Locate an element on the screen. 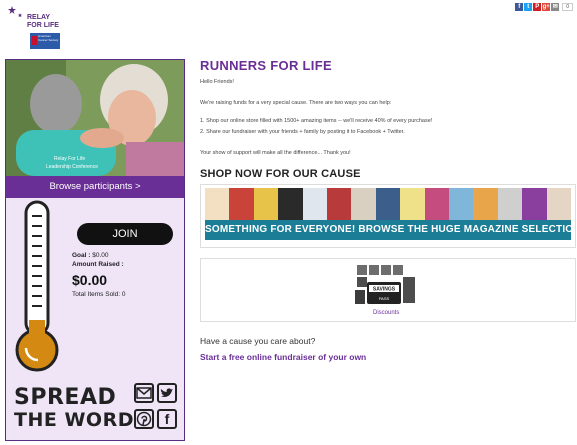  total-items-sold: Total Items Sold: 0 is located at coordinates (99, 294).